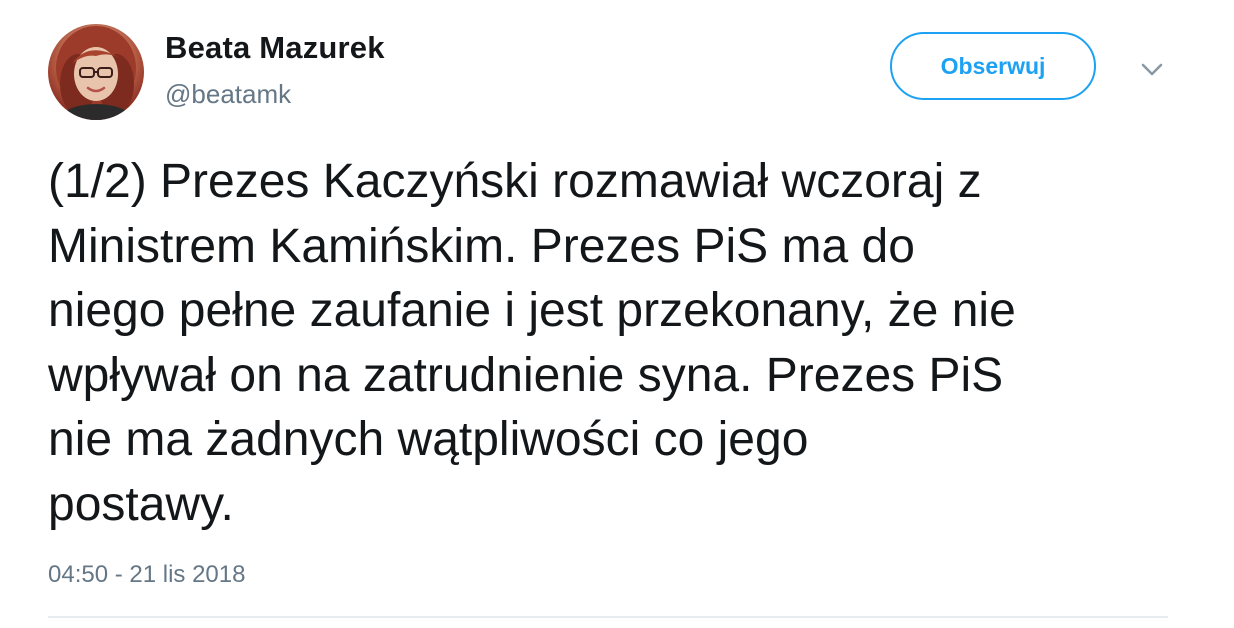 The image size is (1234, 628). I want to click on tweet-timestamp: 04:50 - 21 lis 2018, so click(146, 575).